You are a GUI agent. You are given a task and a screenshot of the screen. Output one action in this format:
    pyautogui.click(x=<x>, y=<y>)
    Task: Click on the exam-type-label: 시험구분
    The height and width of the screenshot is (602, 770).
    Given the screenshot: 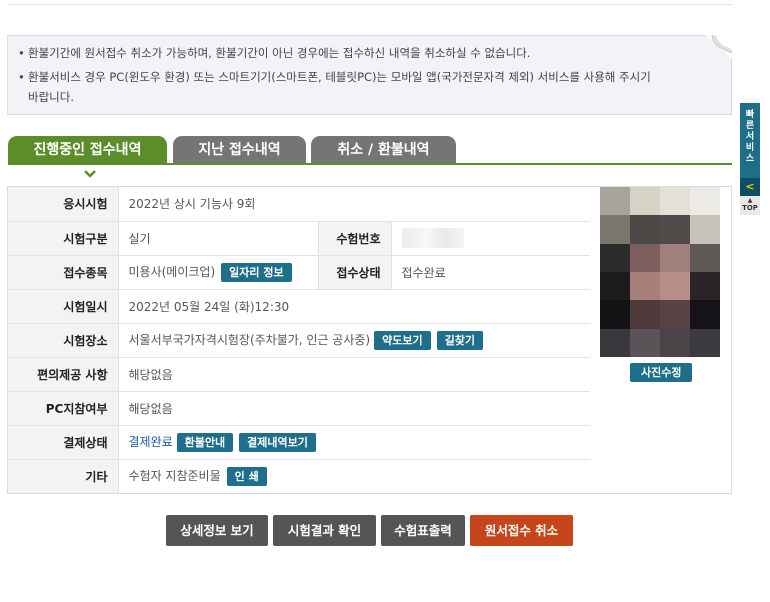 What is the action you would take?
    pyautogui.click(x=63, y=238)
    